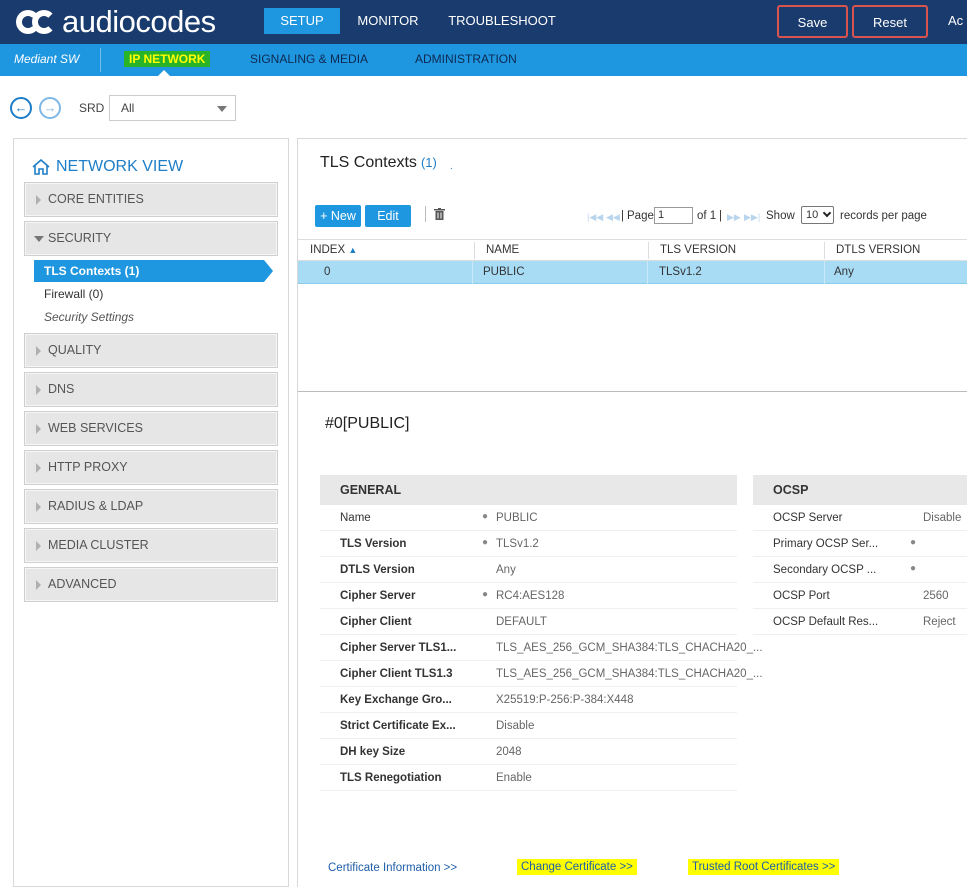 Image resolution: width=967 pixels, height=887 pixels. I want to click on page-total: of 1, so click(707, 216).